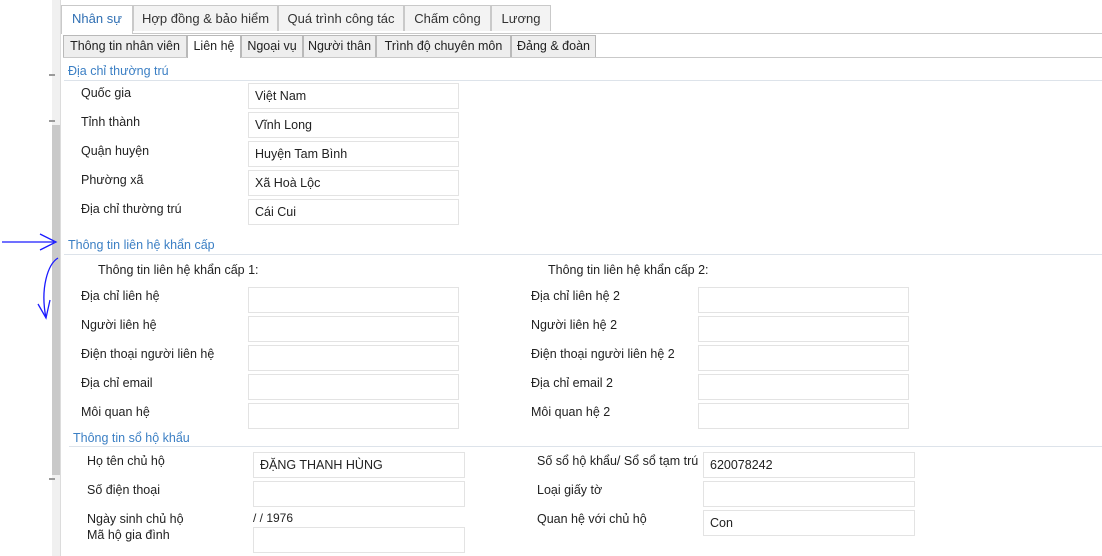 This screenshot has width=1102, height=556. Describe the element at coordinates (592, 519) in the screenshot. I see `label-relation-to-head: Quan hệ với chủ hộ` at that location.